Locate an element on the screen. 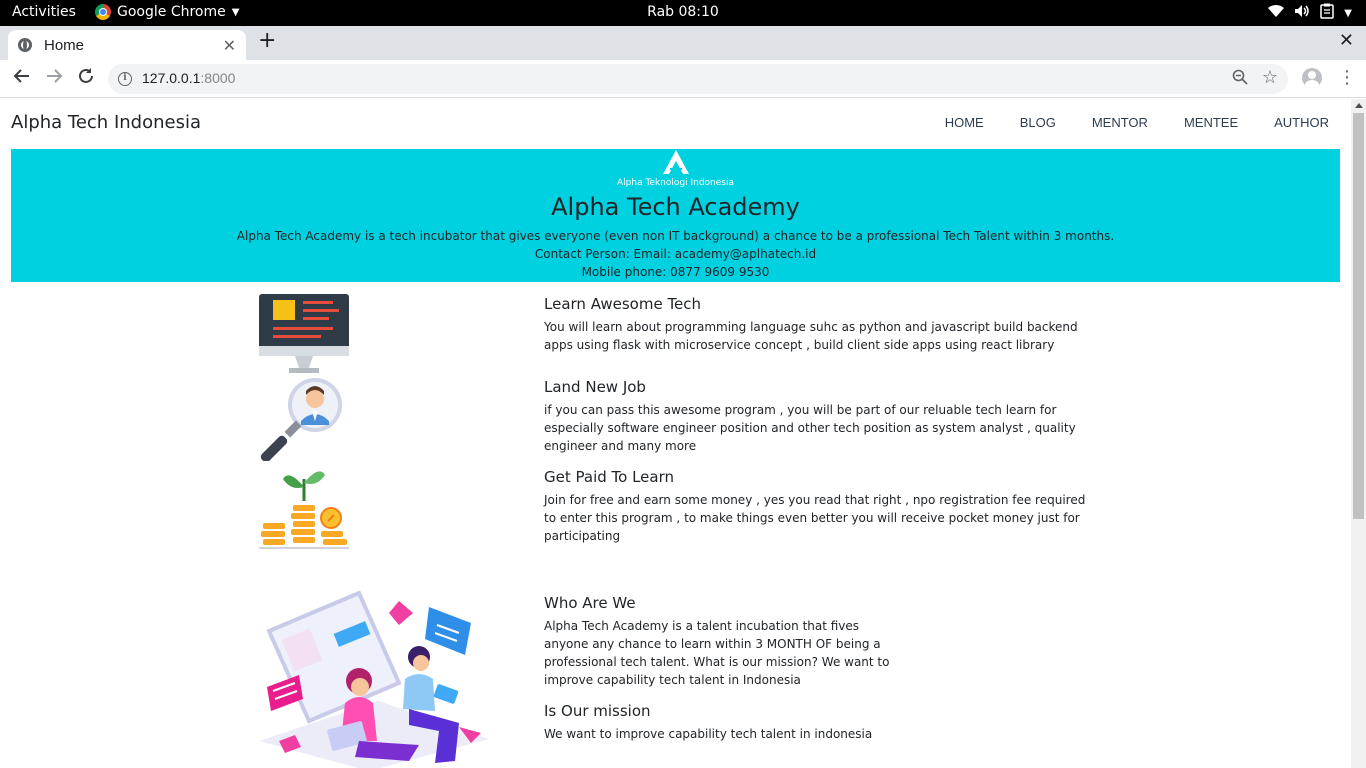 This screenshot has width=1366, height=768. scroll-up-arrow-icon is located at coordinates (1359, 105).